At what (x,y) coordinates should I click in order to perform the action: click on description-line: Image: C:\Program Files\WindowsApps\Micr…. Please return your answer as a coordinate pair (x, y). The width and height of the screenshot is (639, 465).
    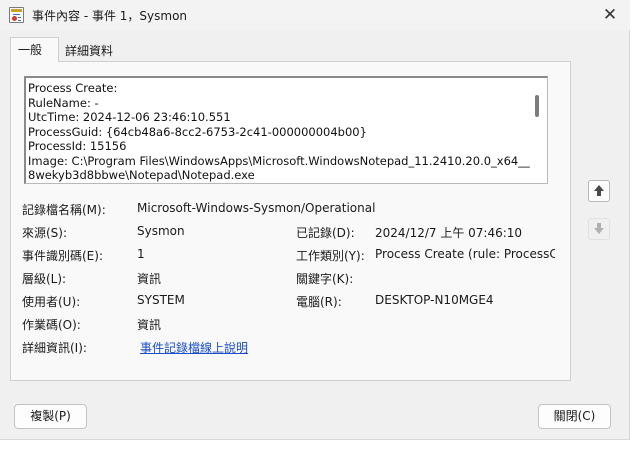
    Looking at the image, I should click on (279, 160).